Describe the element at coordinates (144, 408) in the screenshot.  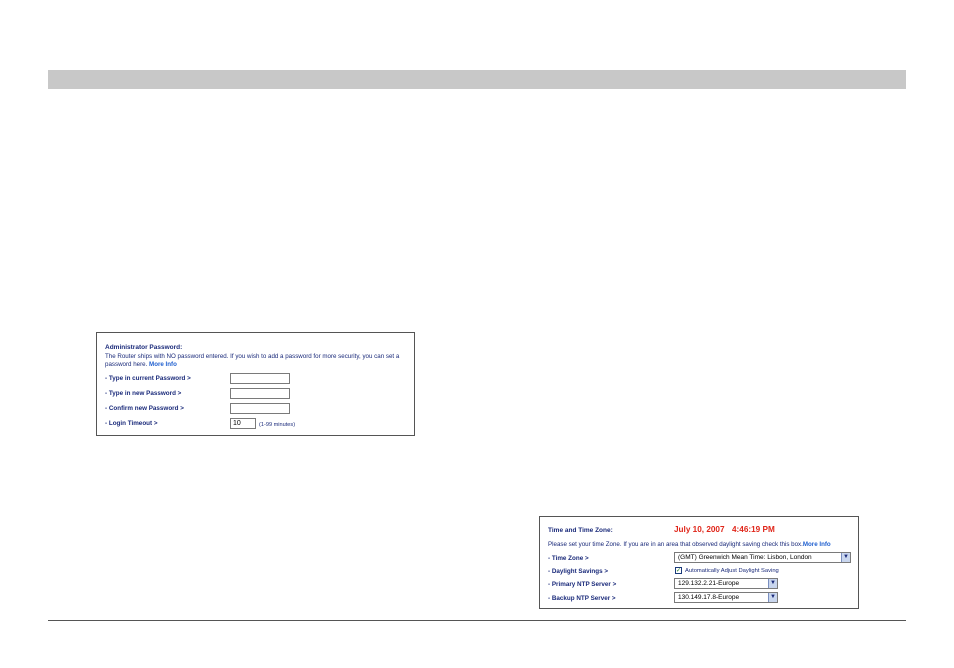
I see `confirm-password-label: - Confirm new Password >` at that location.